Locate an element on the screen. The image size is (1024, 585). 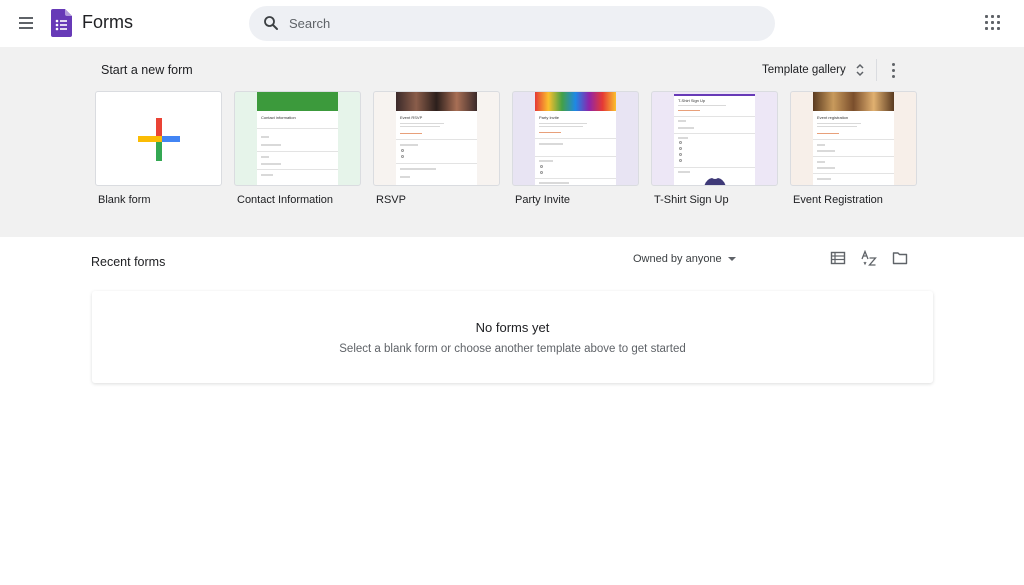
owner-filter-dropdown: Owned by anyone is located at coordinates (684, 259).